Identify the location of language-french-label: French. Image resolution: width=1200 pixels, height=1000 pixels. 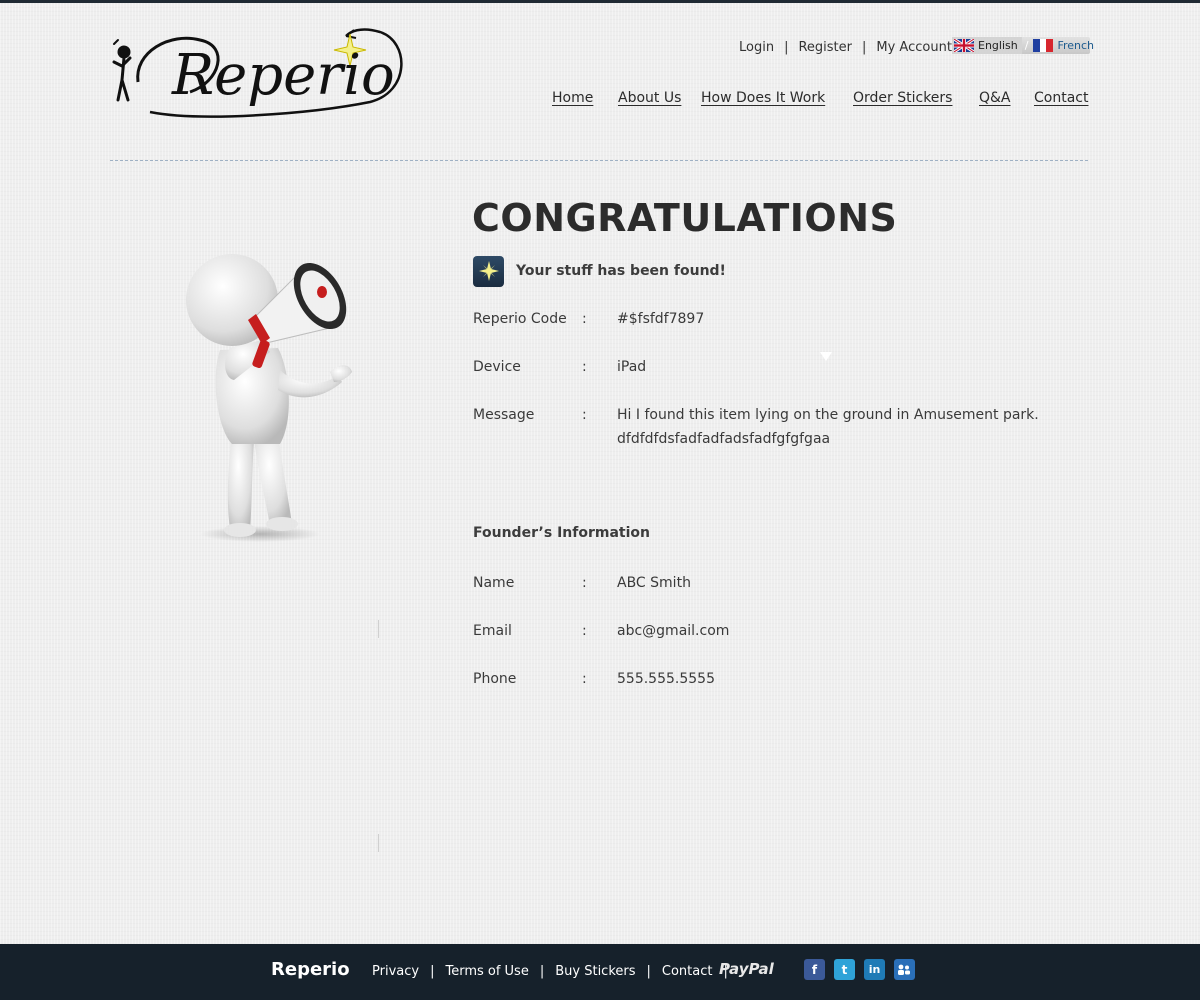
(1076, 45).